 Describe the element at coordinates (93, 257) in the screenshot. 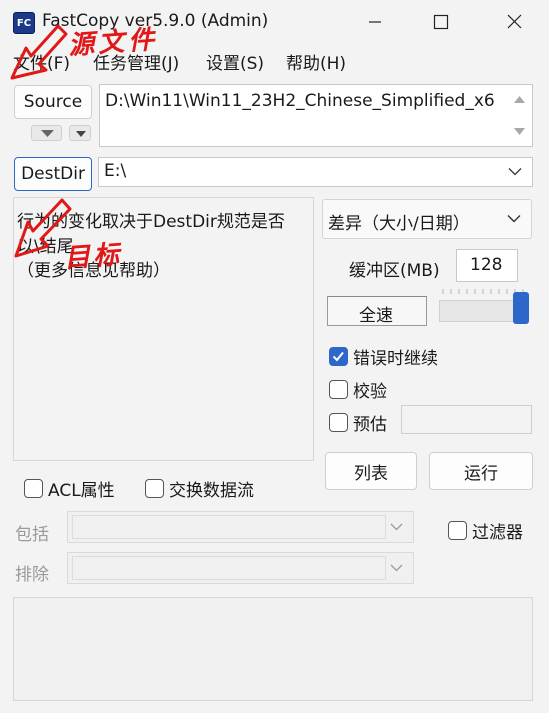

I see `annotation-dest-note: 目标` at that location.